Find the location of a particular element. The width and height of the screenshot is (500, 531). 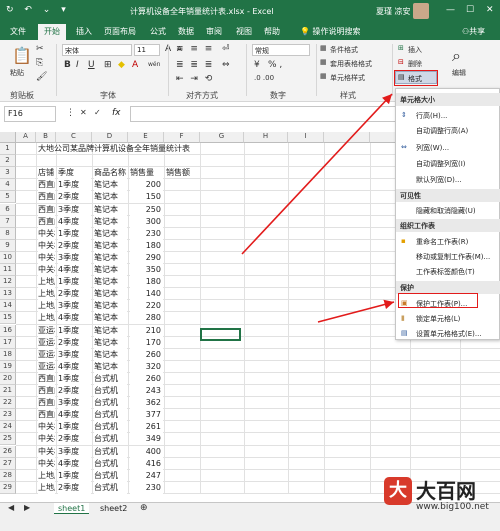

arrow-to-format-button is located at coordinates (317, 174).